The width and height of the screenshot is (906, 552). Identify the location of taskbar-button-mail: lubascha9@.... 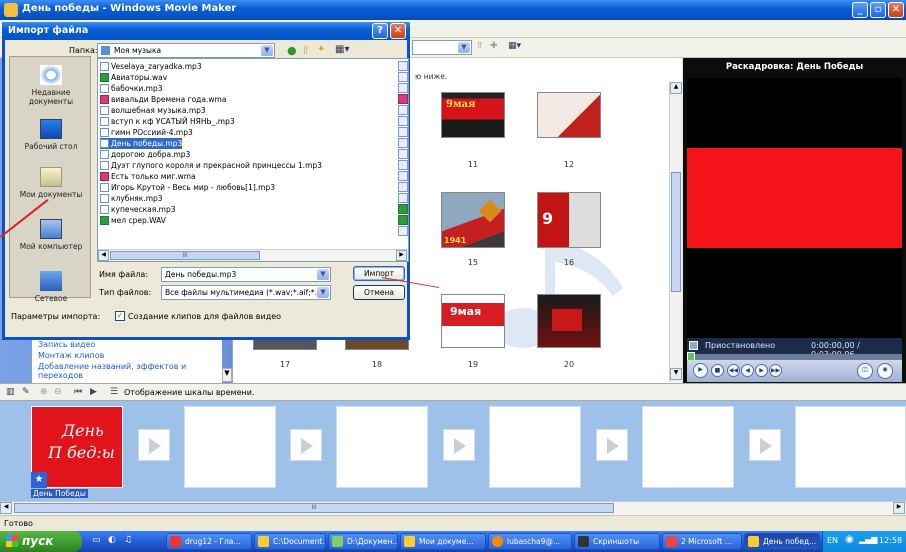
(530, 541).